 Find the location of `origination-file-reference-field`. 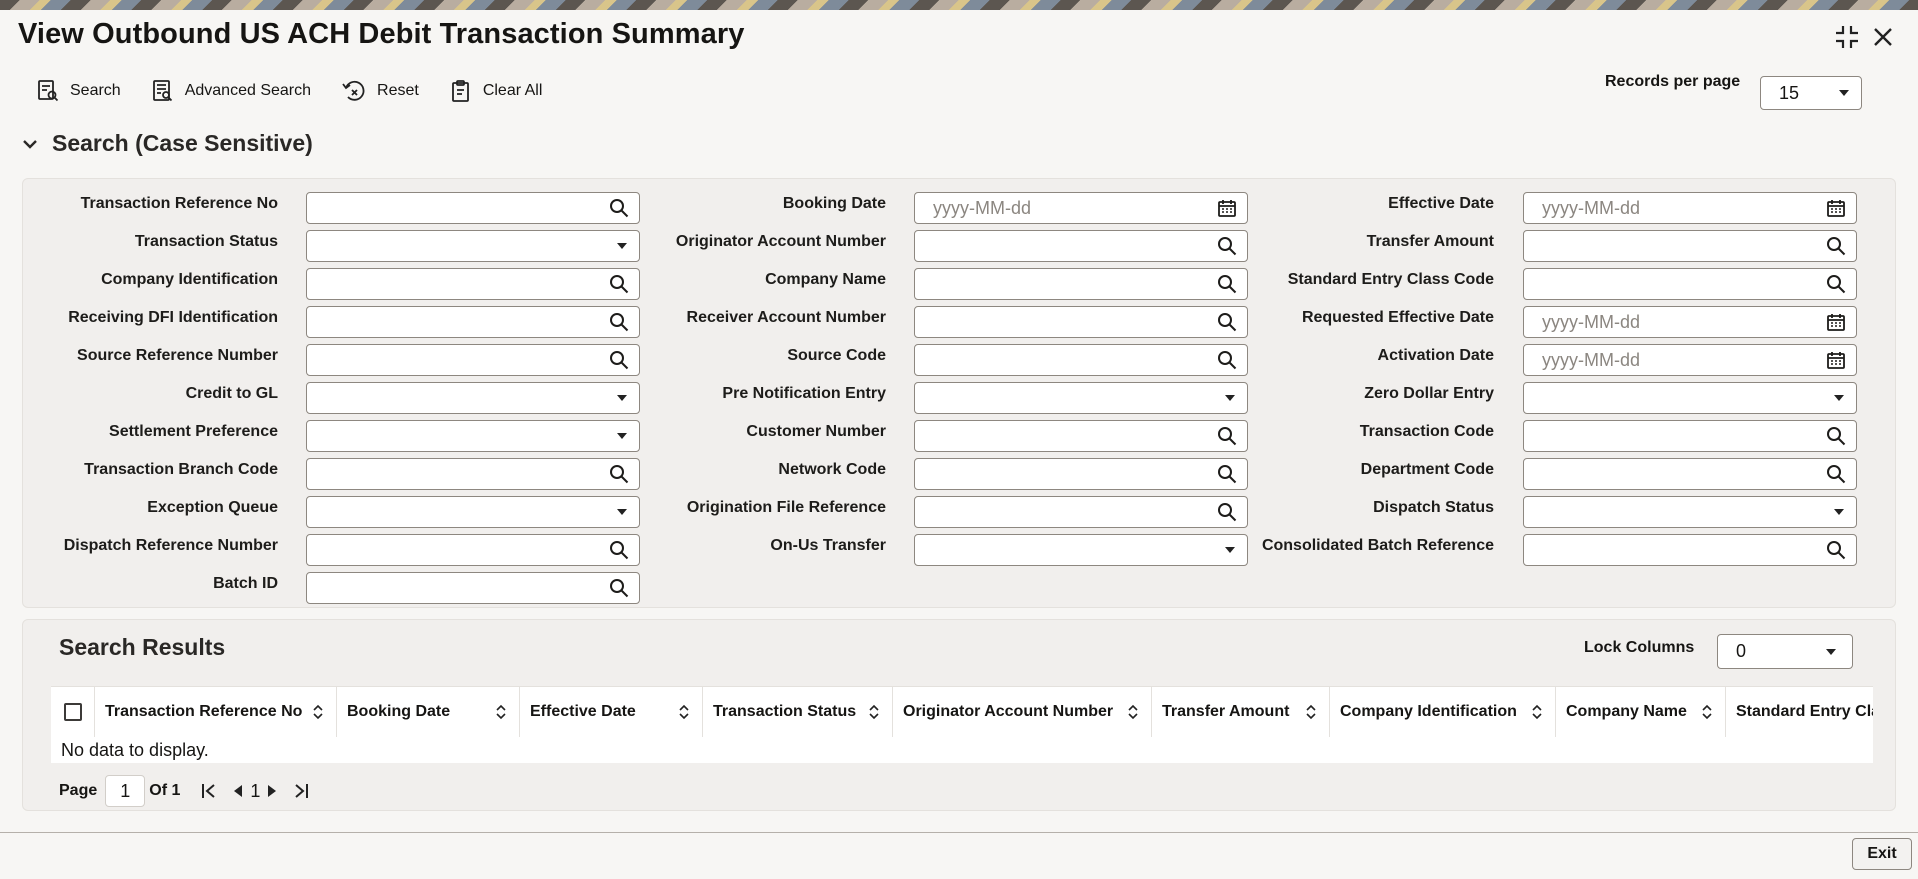

origination-file-reference-field is located at coordinates (1081, 512).